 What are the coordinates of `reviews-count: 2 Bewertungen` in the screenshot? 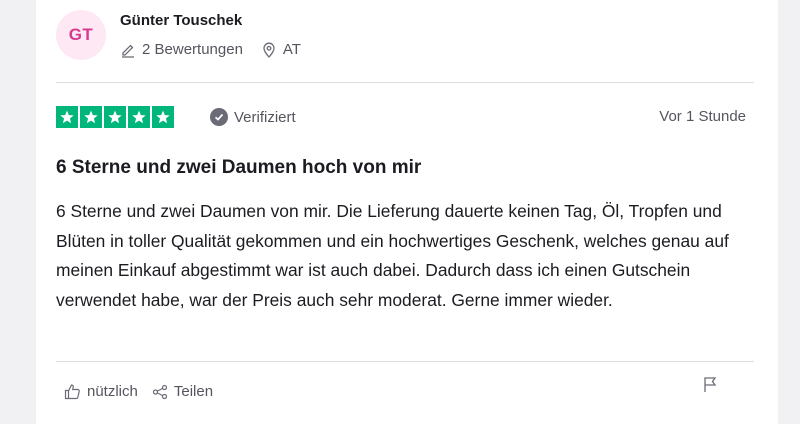 It's located at (181, 49).